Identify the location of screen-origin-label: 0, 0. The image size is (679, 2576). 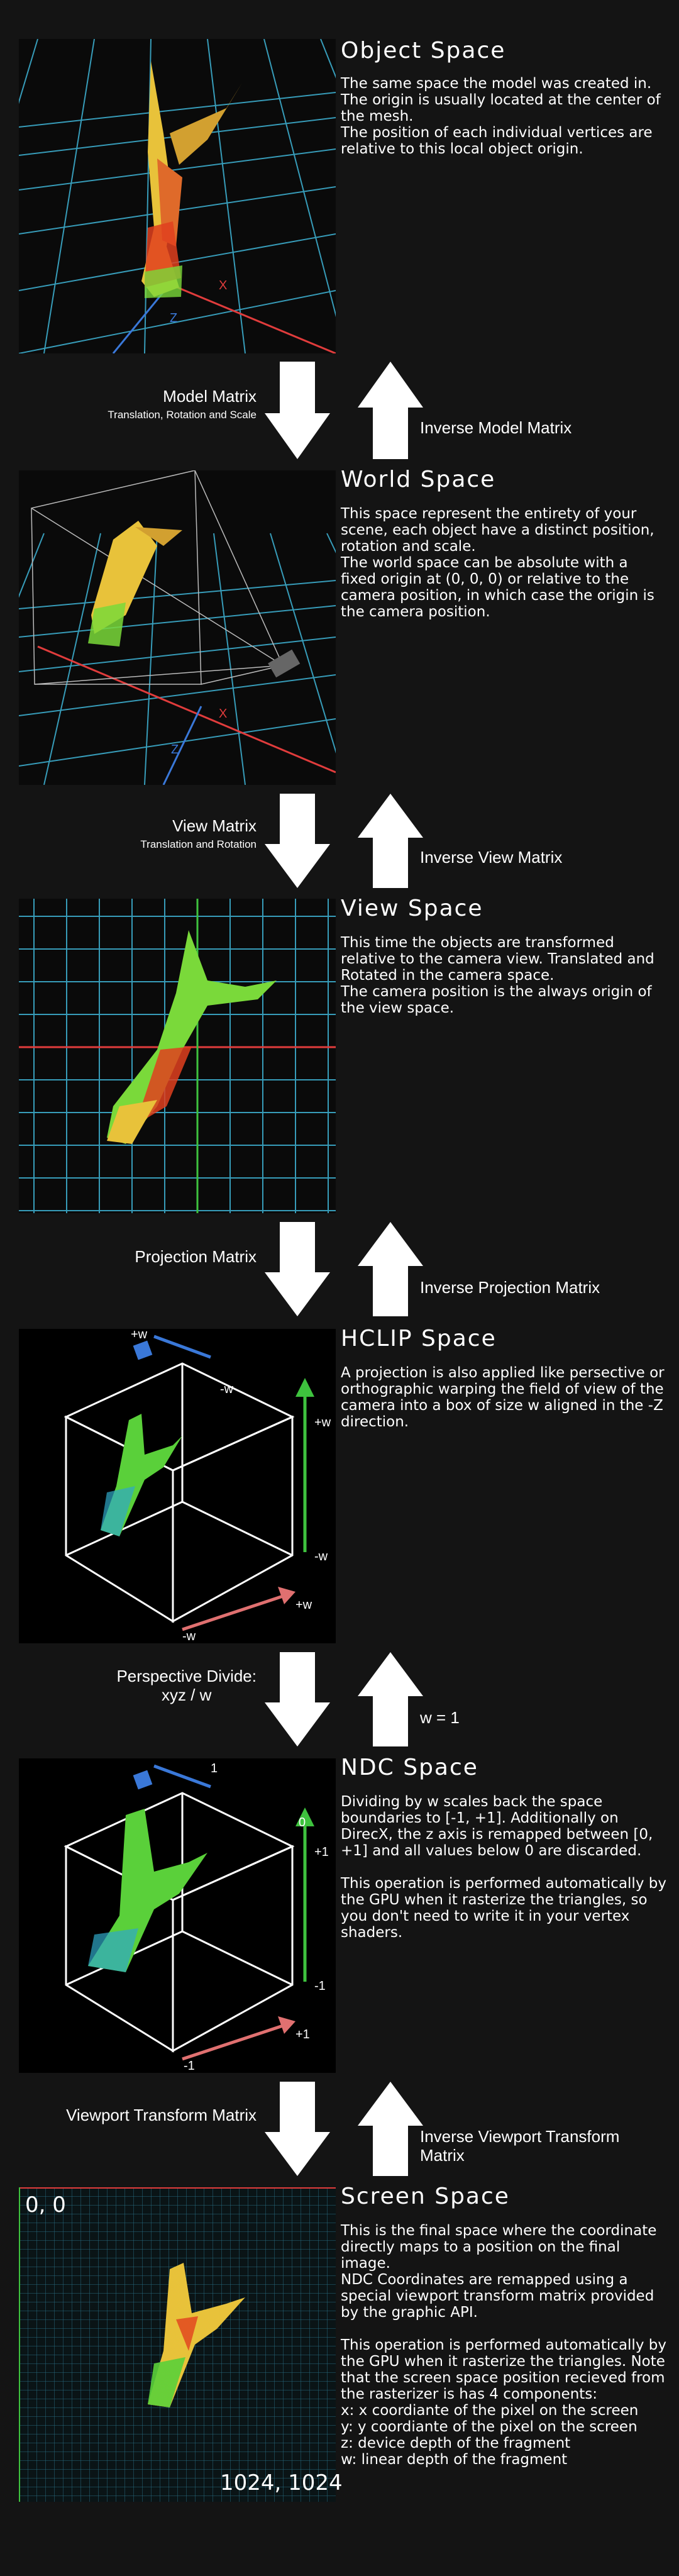
(45, 2205).